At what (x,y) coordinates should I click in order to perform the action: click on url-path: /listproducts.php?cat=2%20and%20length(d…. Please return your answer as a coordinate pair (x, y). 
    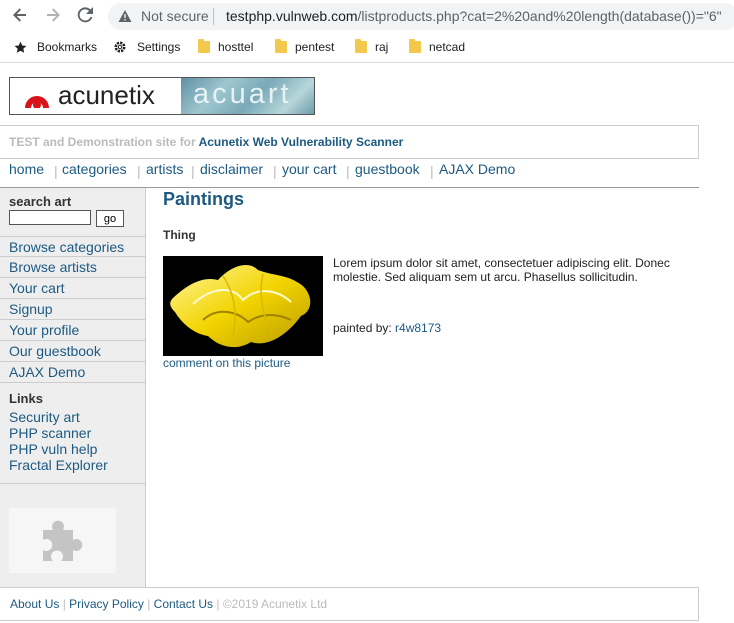
    Looking at the image, I should click on (539, 16).